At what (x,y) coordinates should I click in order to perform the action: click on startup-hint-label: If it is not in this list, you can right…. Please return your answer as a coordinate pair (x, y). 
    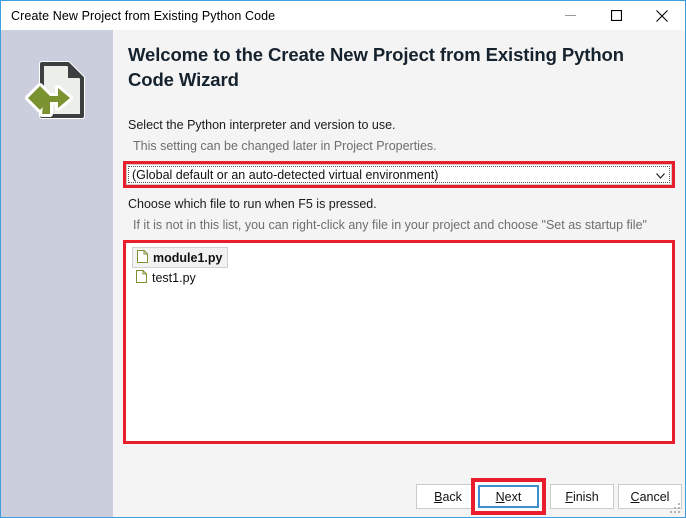
    Looking at the image, I should click on (390, 225).